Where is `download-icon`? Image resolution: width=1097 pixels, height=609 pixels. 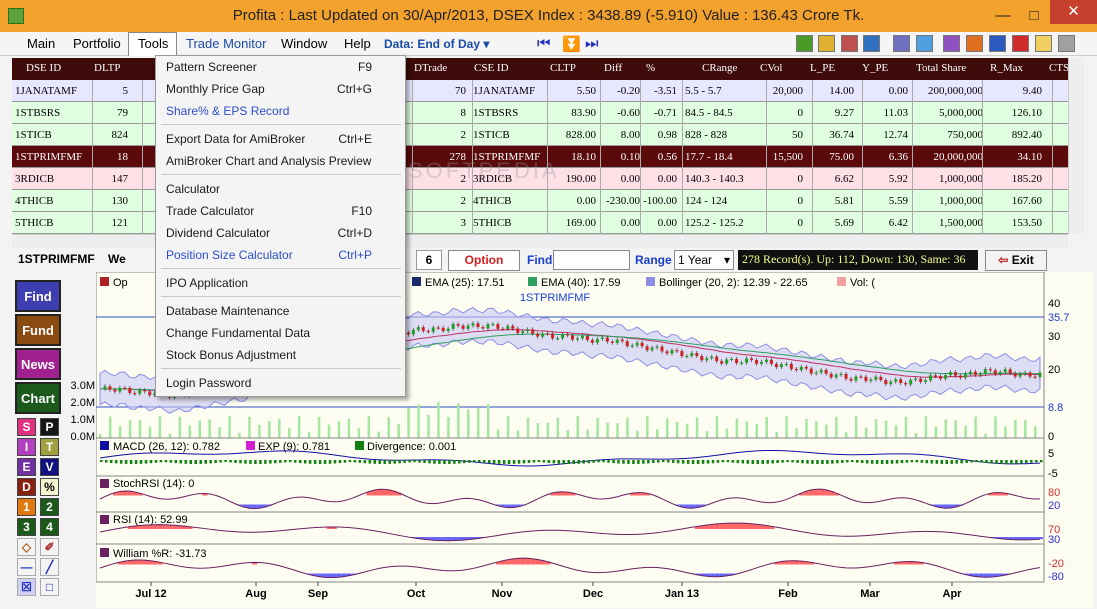
download-icon is located at coordinates (804, 43).